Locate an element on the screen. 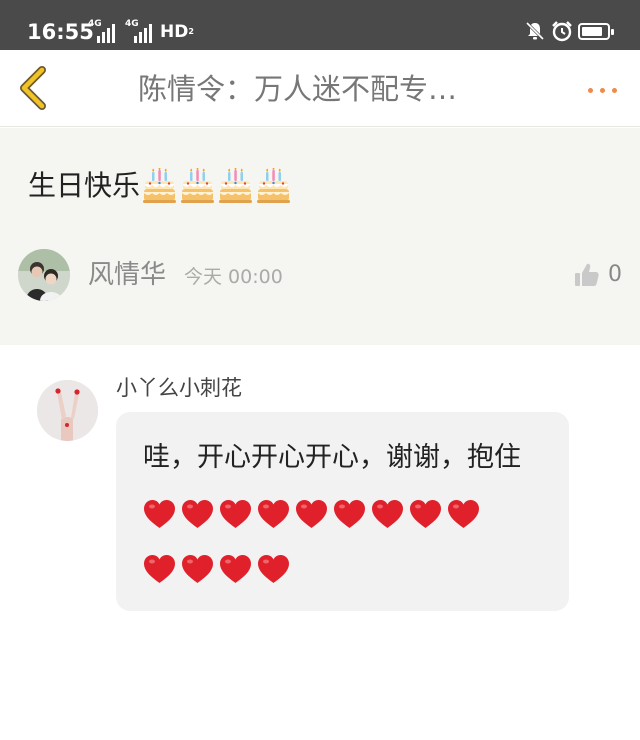  hd-indicator: HD2 is located at coordinates (177, 32).